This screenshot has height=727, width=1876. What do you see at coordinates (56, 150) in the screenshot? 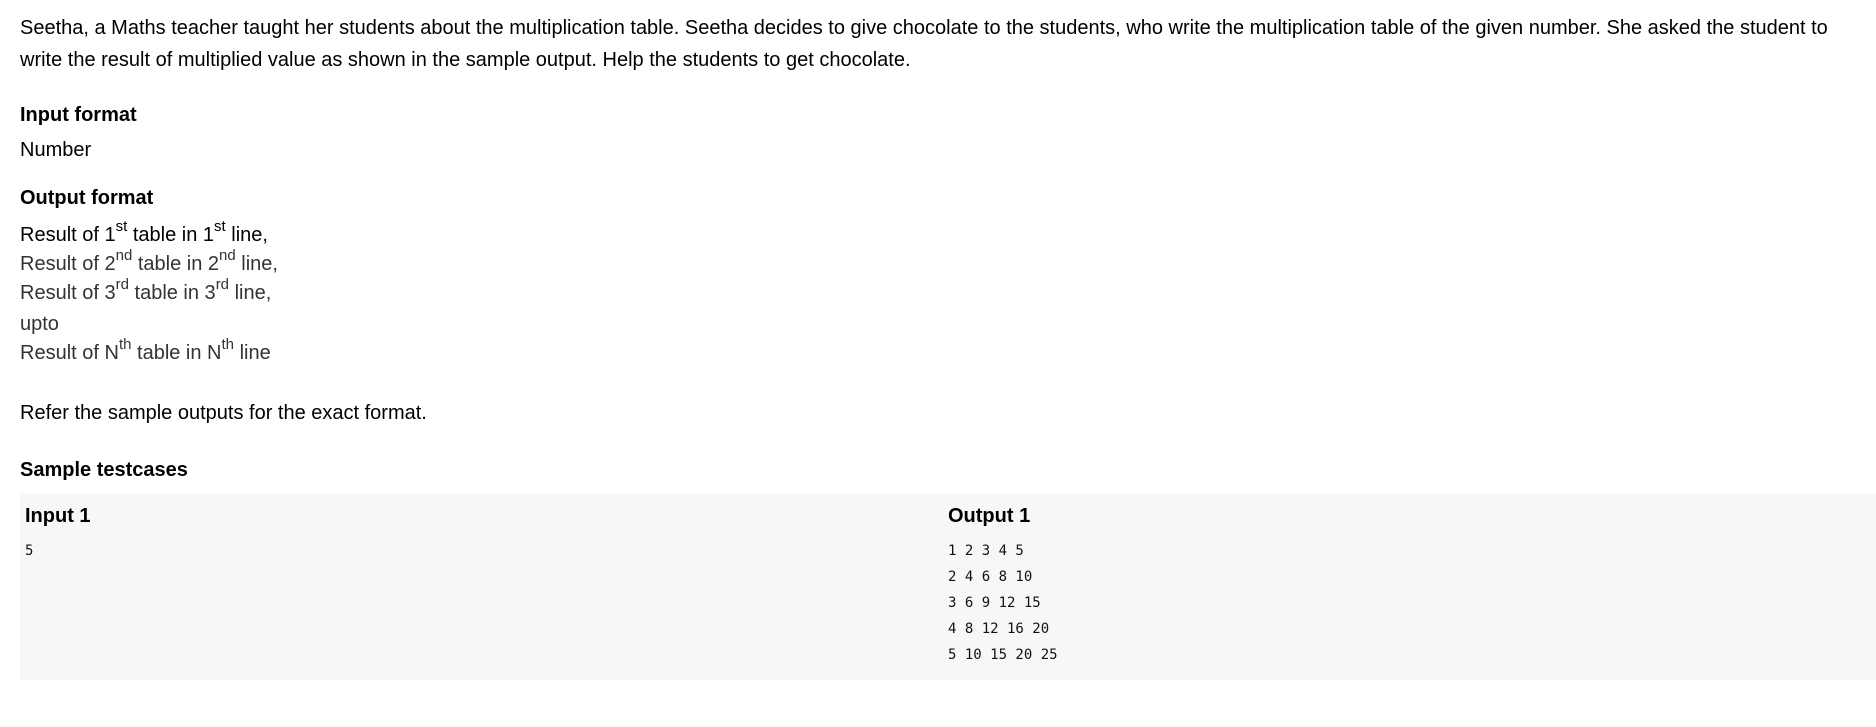
I see `input-format-text: Number` at bounding box center [56, 150].